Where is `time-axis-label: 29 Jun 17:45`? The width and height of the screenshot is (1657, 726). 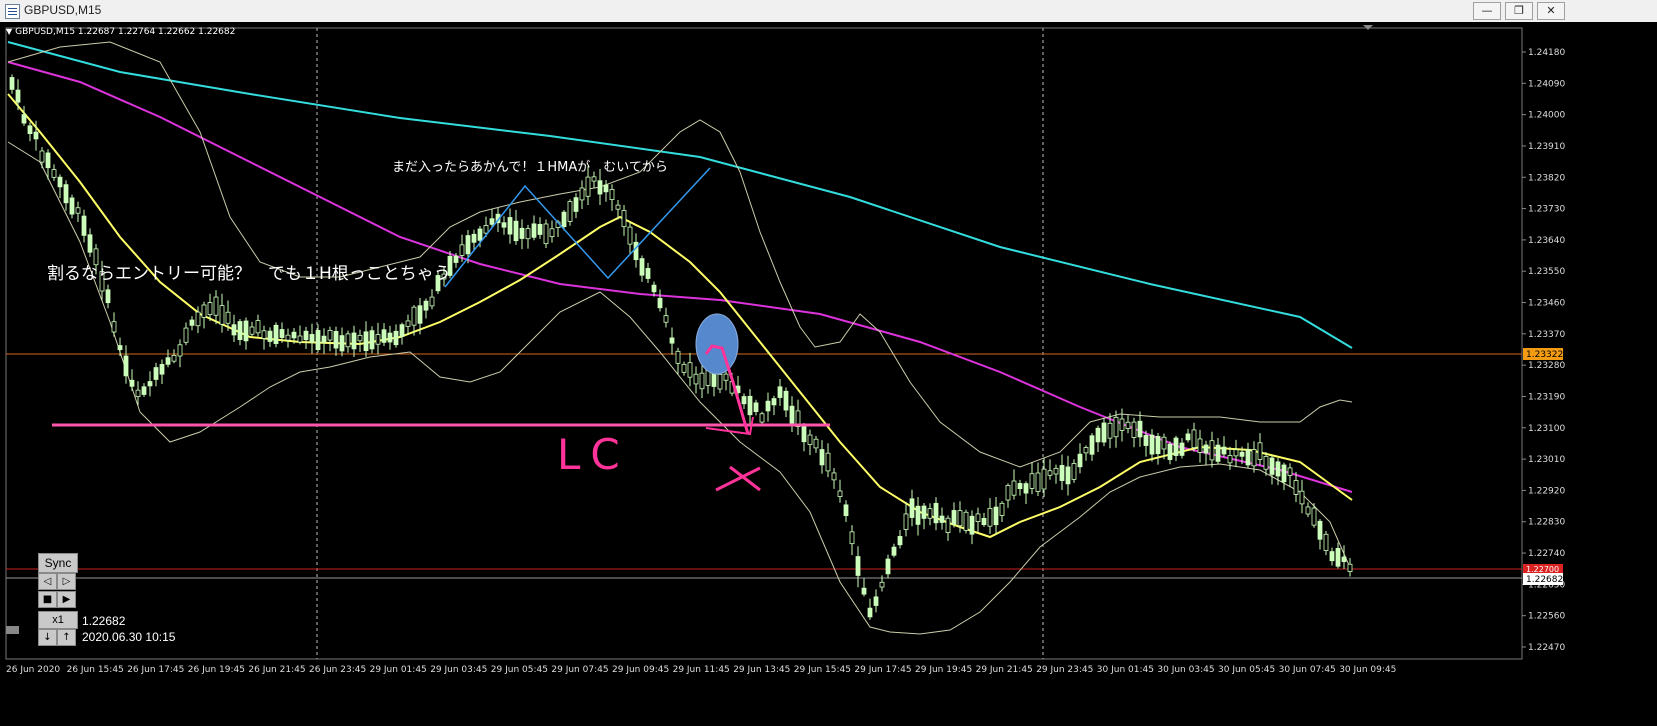
time-axis-label: 29 Jun 17:45 is located at coordinates (882, 670).